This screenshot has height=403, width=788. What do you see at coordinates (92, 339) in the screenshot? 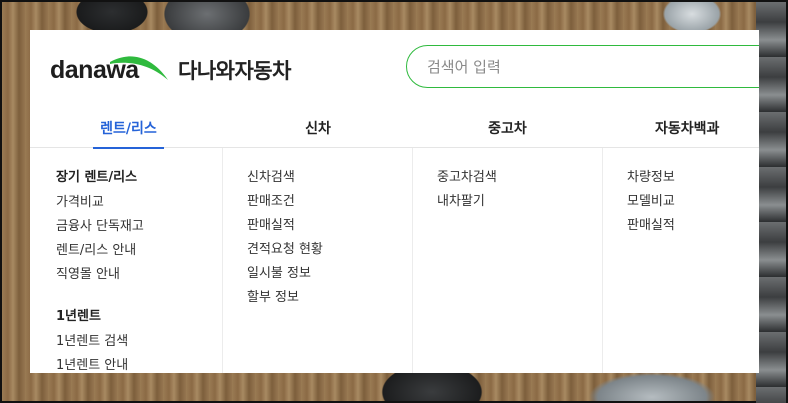
I see `menu-item-one-year-search: 1년렌트 검색` at bounding box center [92, 339].